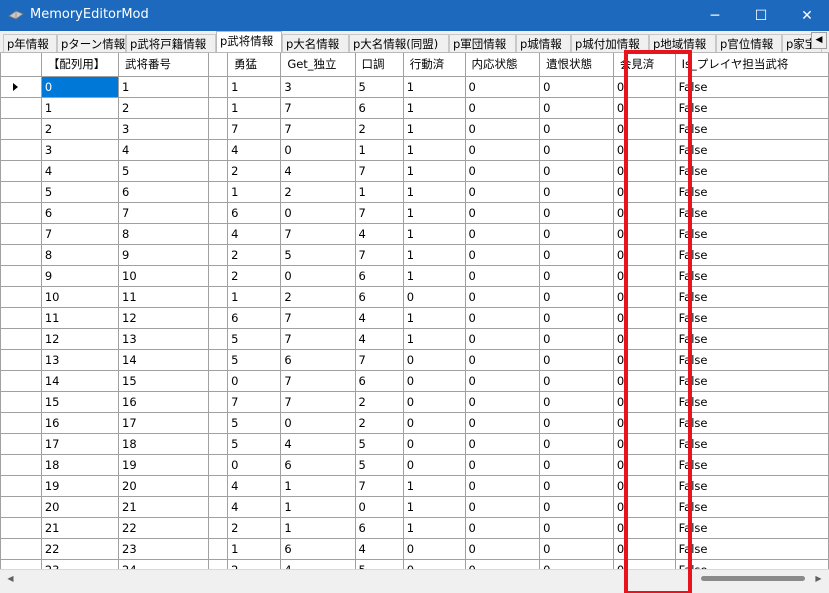 This screenshot has width=829, height=593. What do you see at coordinates (80, 276) in the screenshot?
I see `grid-cell: 9` at bounding box center [80, 276].